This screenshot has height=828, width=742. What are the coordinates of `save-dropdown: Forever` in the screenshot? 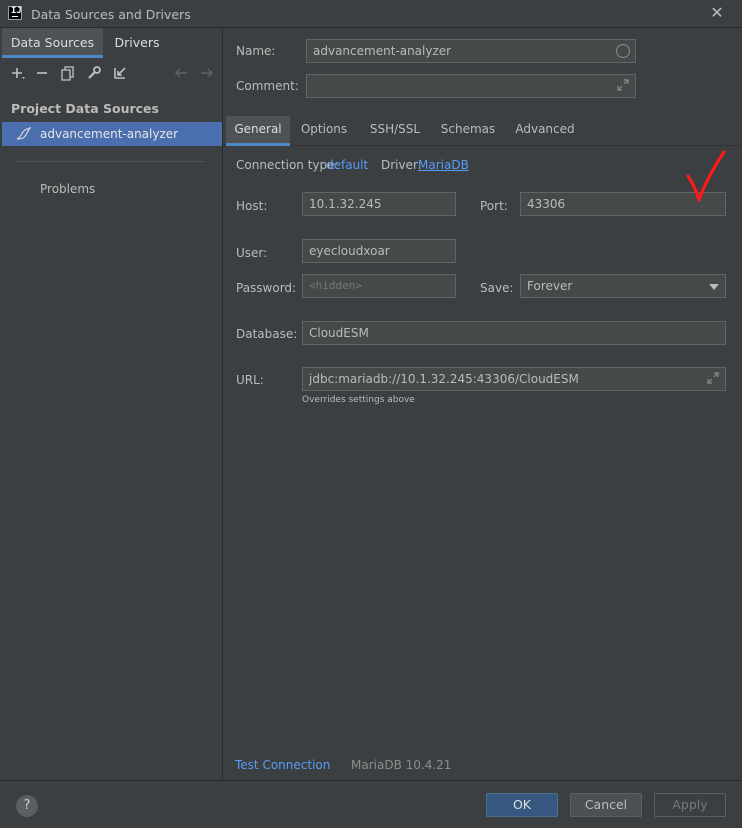 It's located at (623, 286).